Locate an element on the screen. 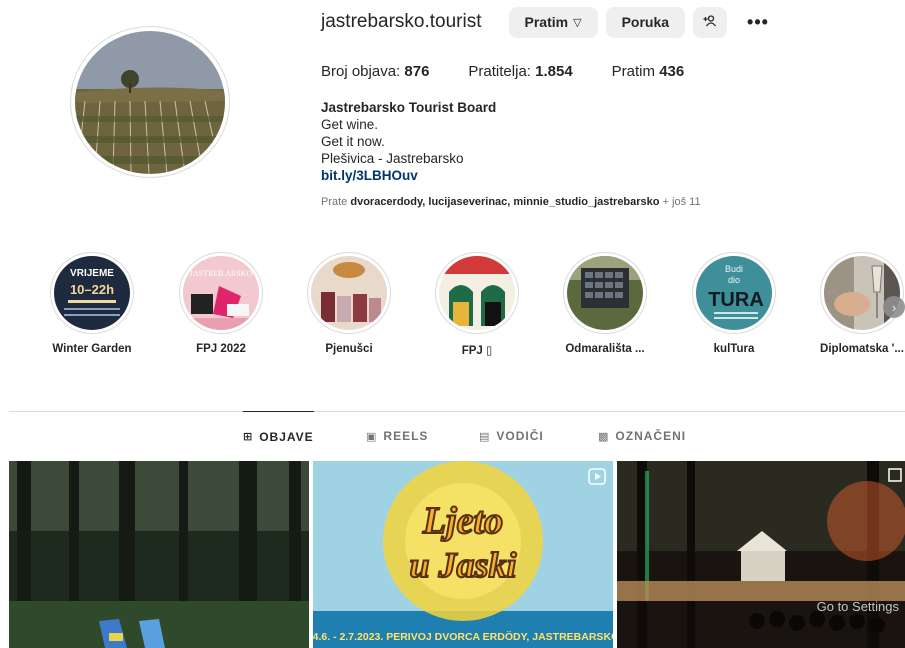  tab-tagged: ▩ OZNAČENI is located at coordinates (642, 436).